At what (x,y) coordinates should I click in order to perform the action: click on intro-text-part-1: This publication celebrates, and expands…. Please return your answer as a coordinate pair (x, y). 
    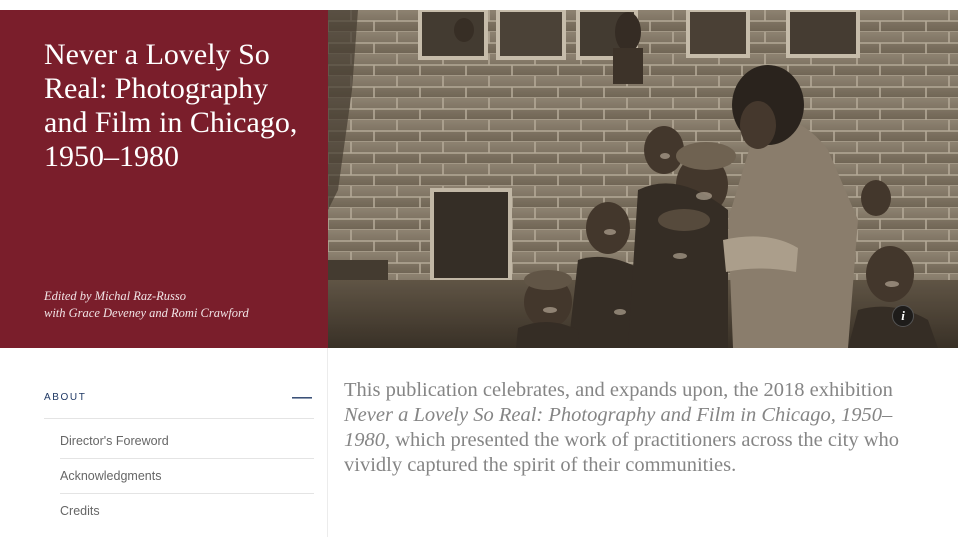
    Looking at the image, I should click on (618, 390).